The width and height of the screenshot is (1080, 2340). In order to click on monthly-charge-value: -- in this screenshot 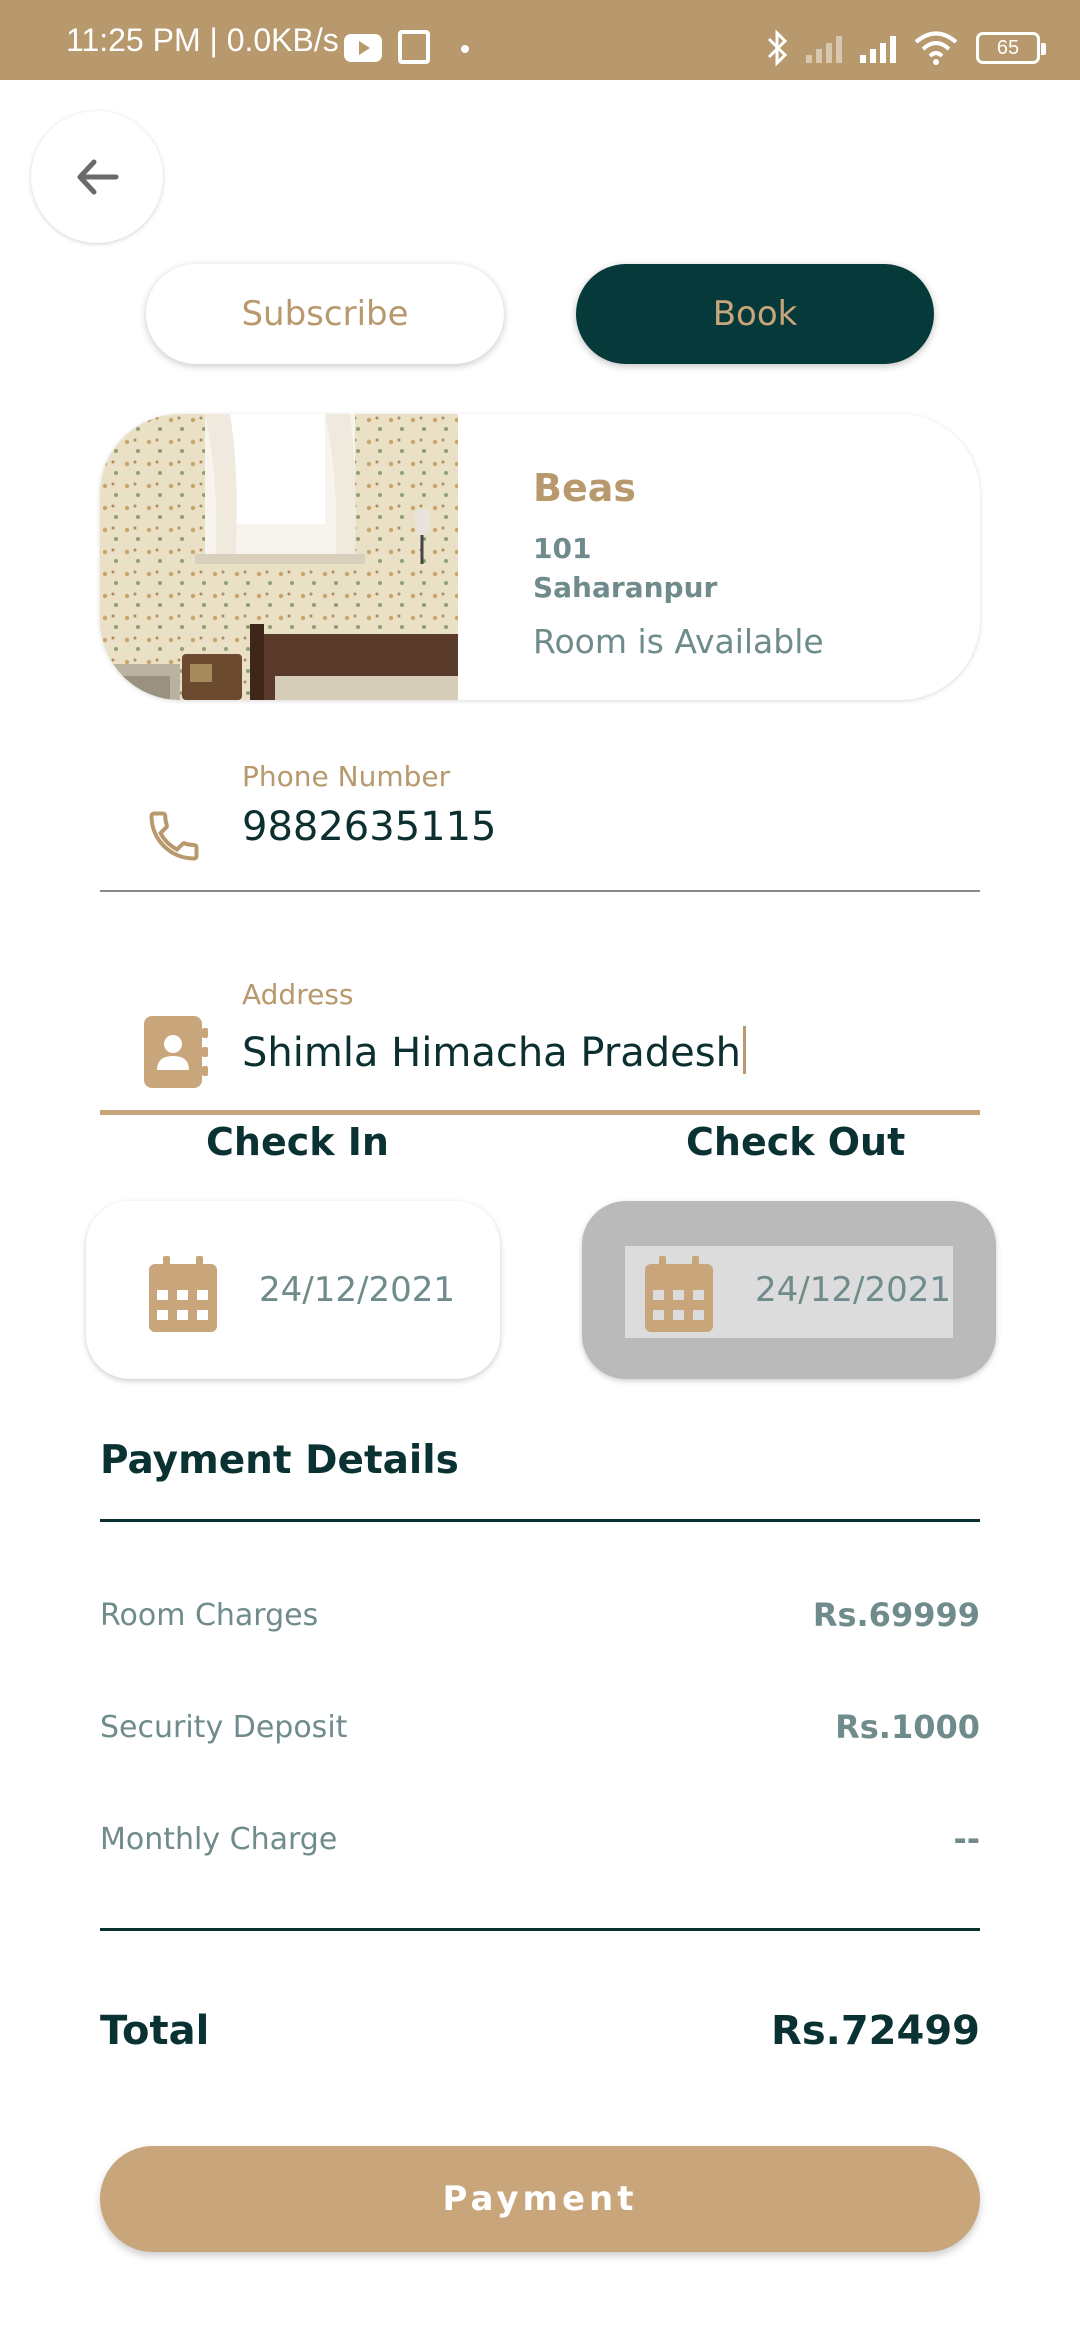, I will do `click(966, 1839)`.